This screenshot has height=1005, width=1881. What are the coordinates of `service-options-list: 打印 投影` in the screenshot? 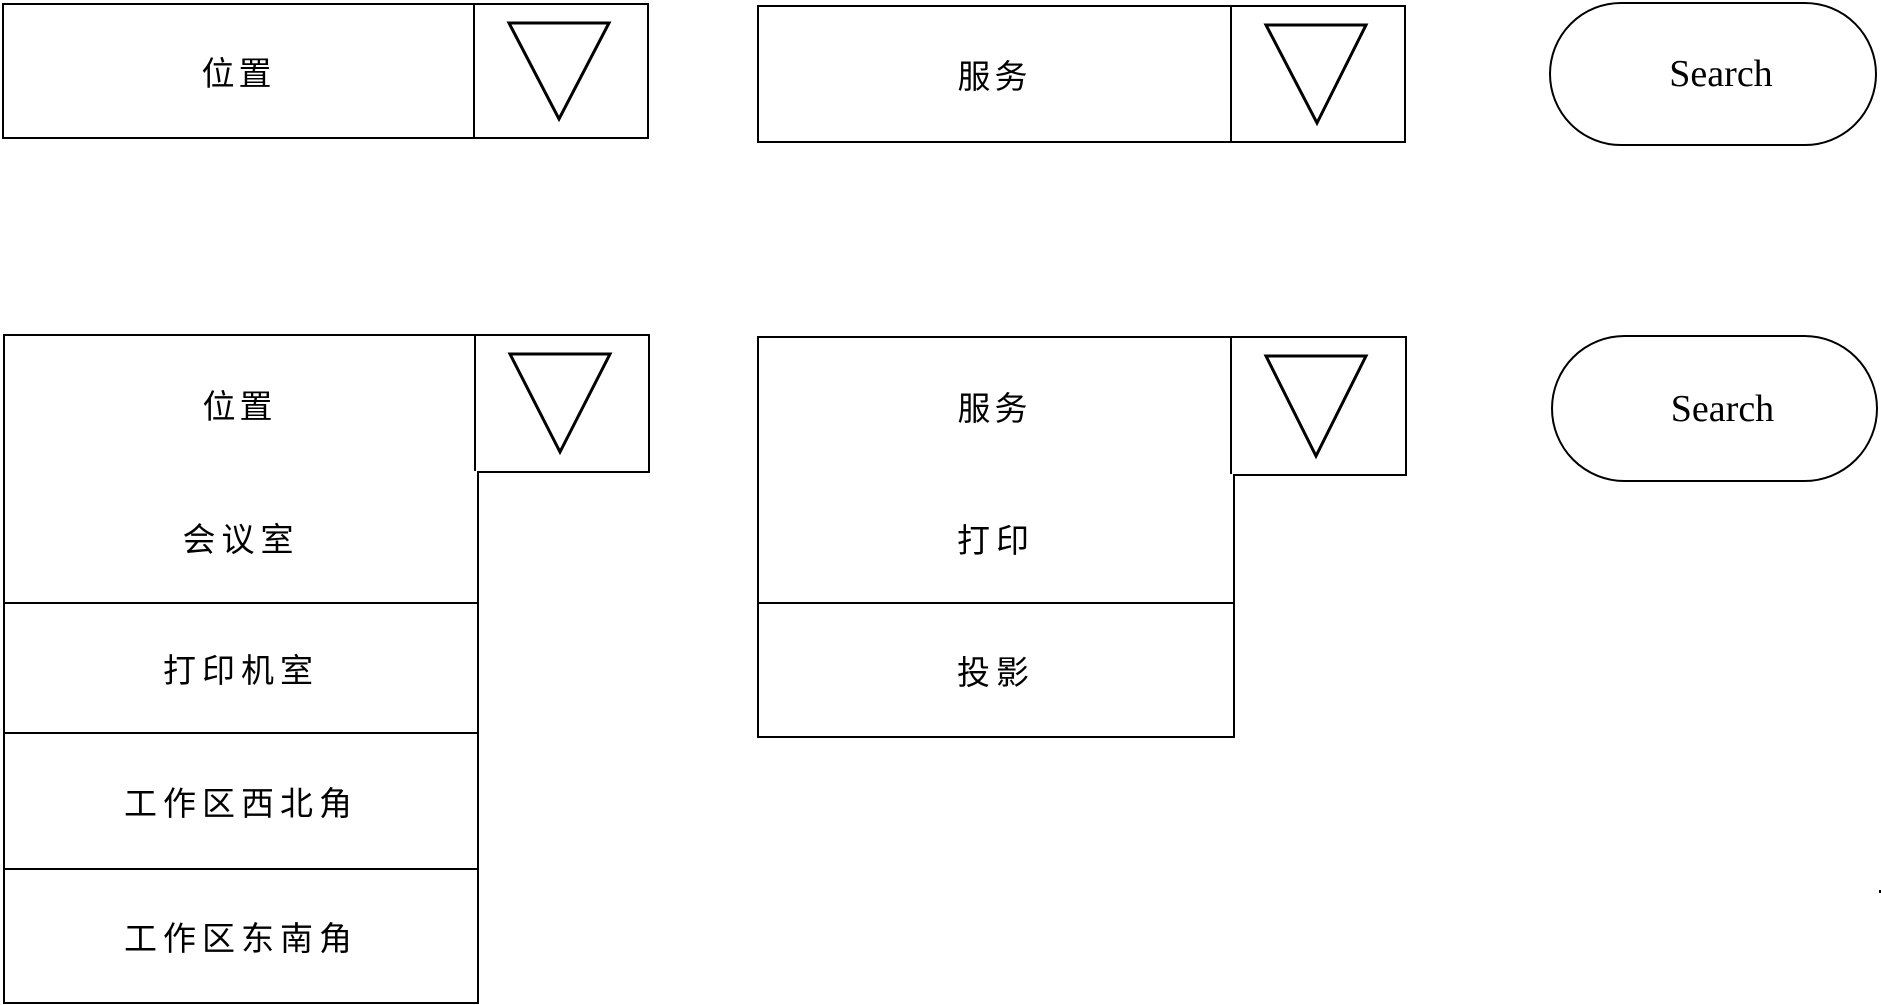 It's located at (996, 606).